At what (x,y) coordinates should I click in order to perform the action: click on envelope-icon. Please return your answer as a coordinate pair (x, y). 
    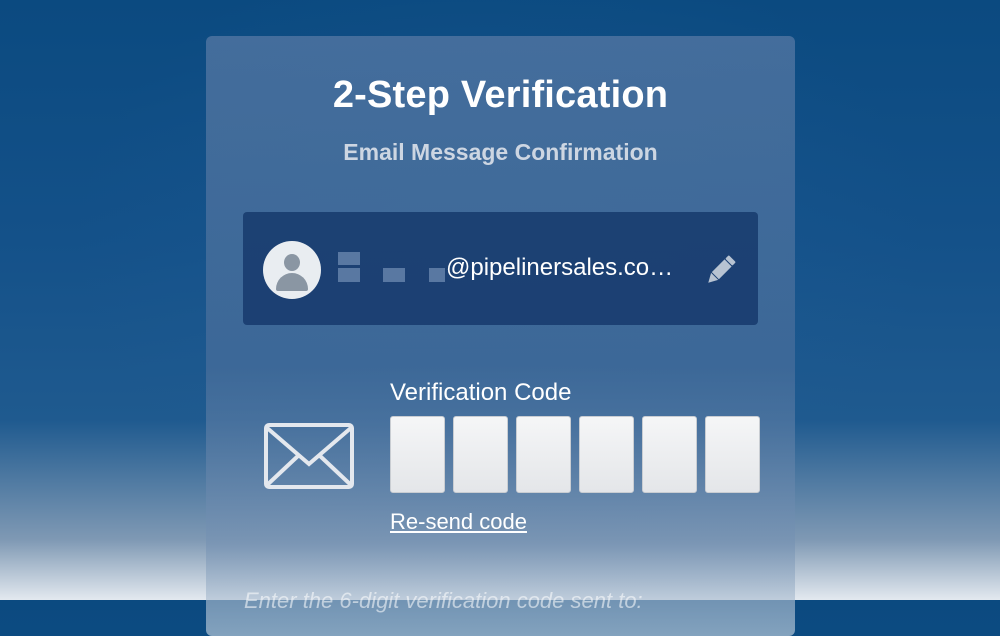
    Looking at the image, I should click on (309, 456).